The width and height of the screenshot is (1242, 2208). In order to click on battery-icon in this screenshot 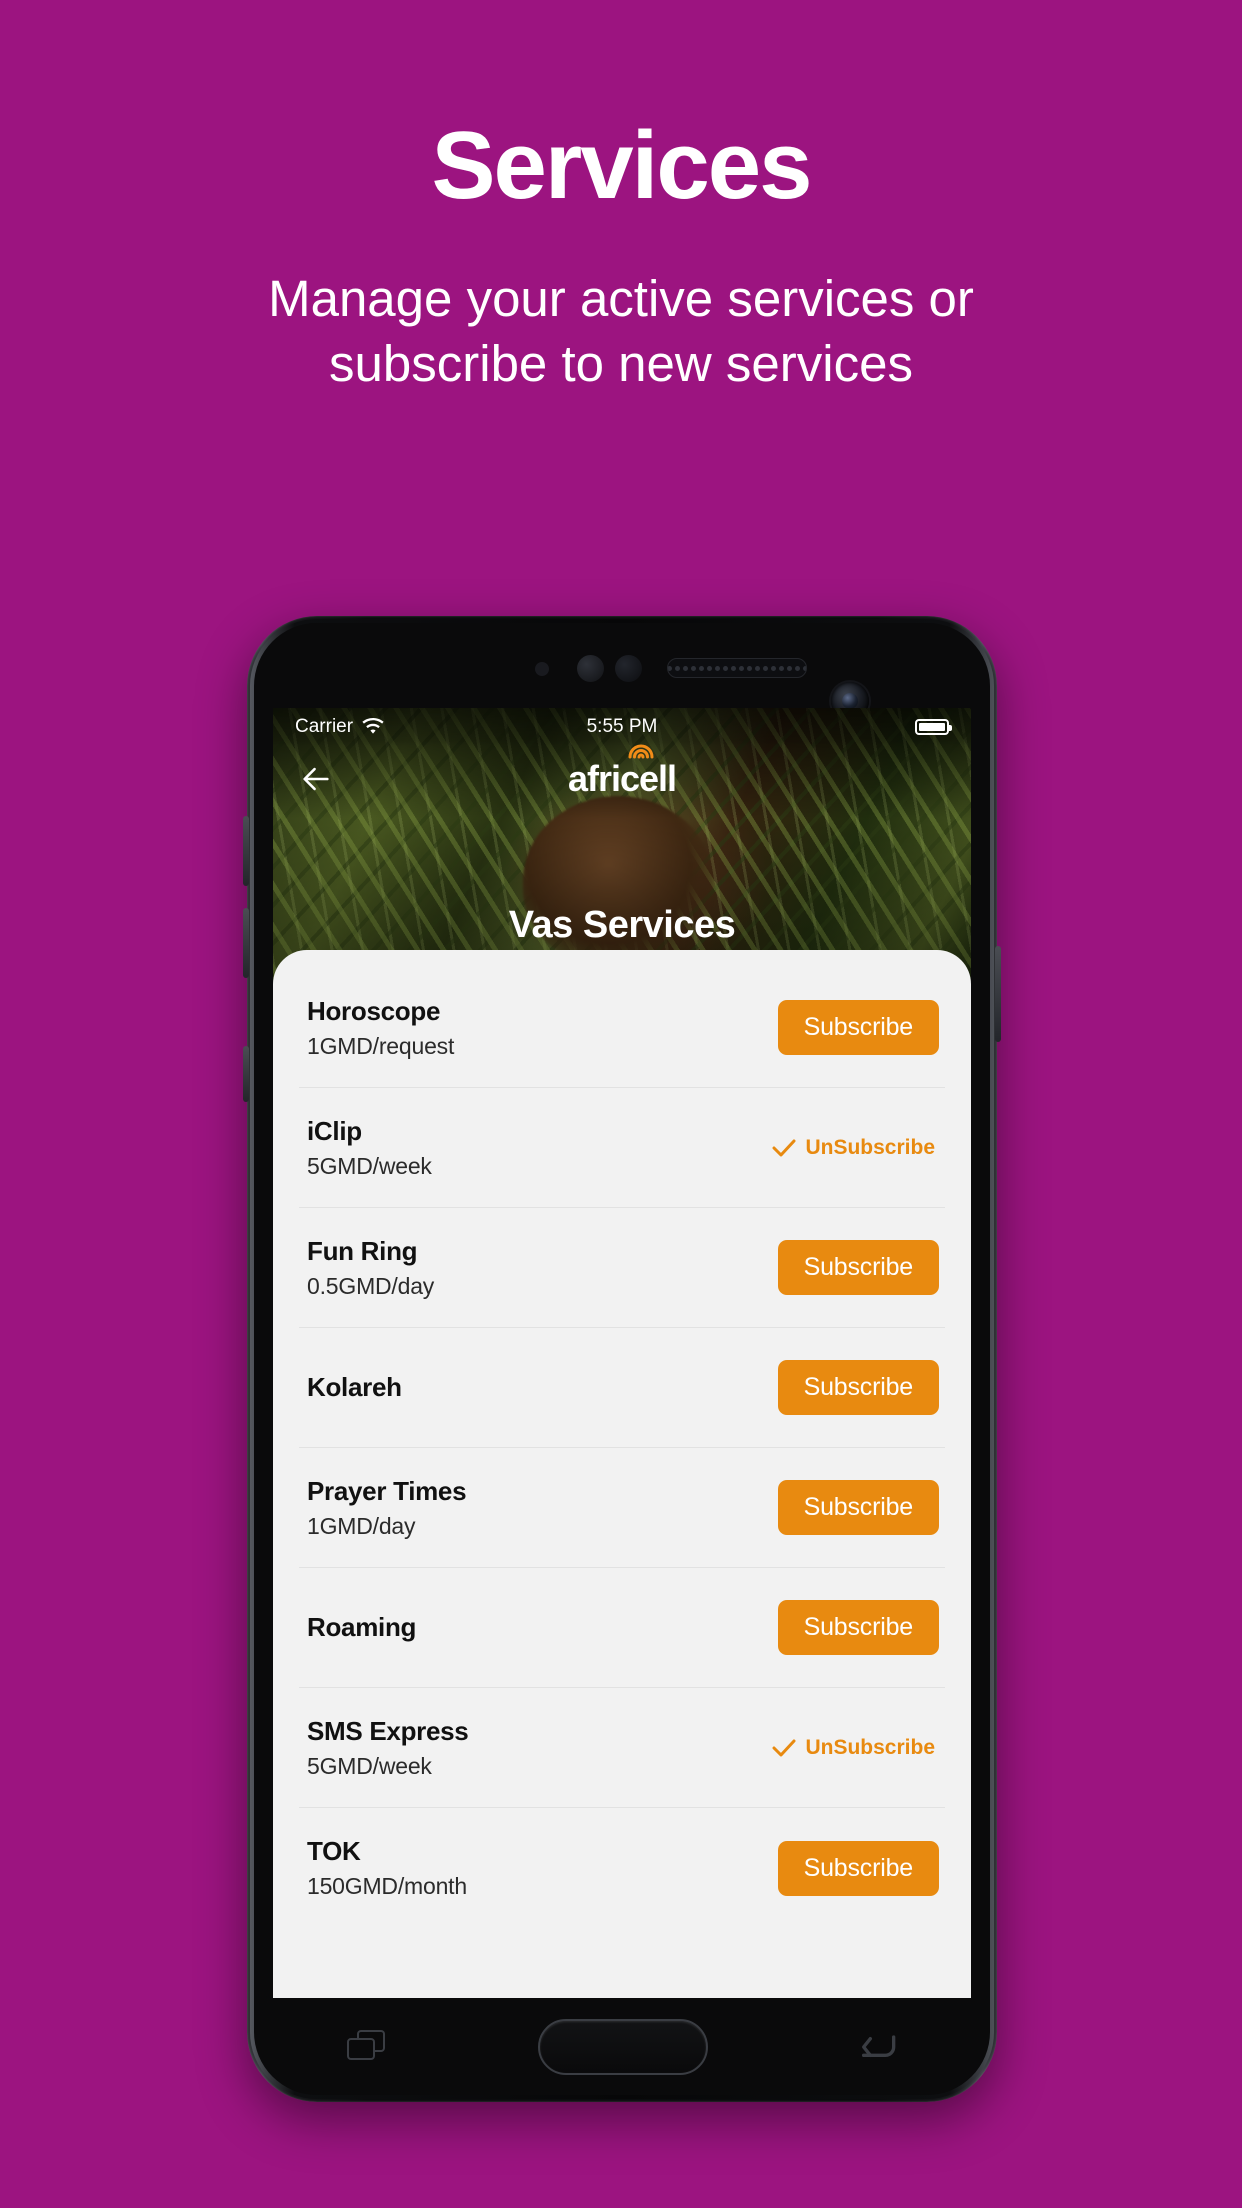, I will do `click(933, 727)`.